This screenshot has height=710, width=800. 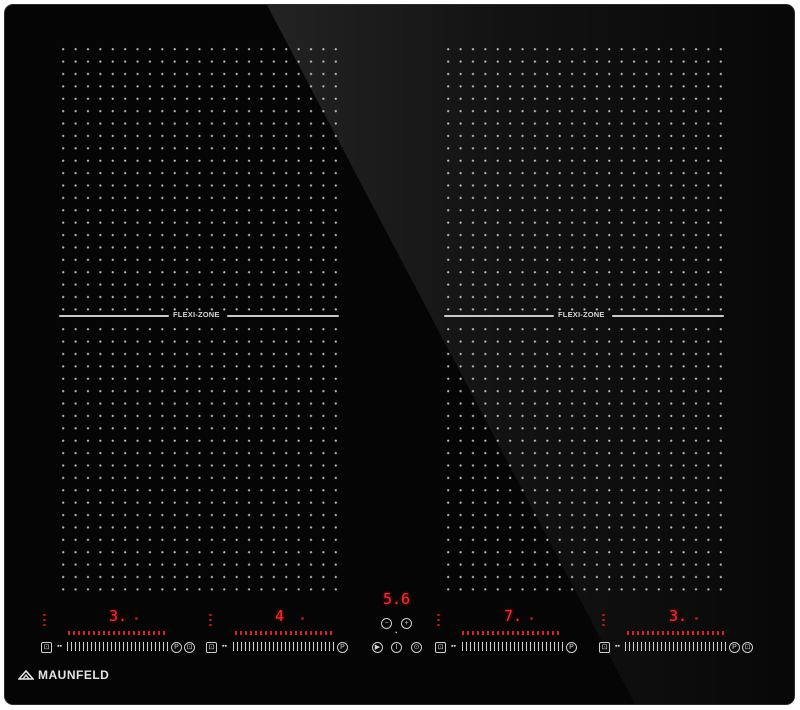 What do you see at coordinates (585, 457) in the screenshot?
I see `right-cooking-zone-bottom-dots` at bounding box center [585, 457].